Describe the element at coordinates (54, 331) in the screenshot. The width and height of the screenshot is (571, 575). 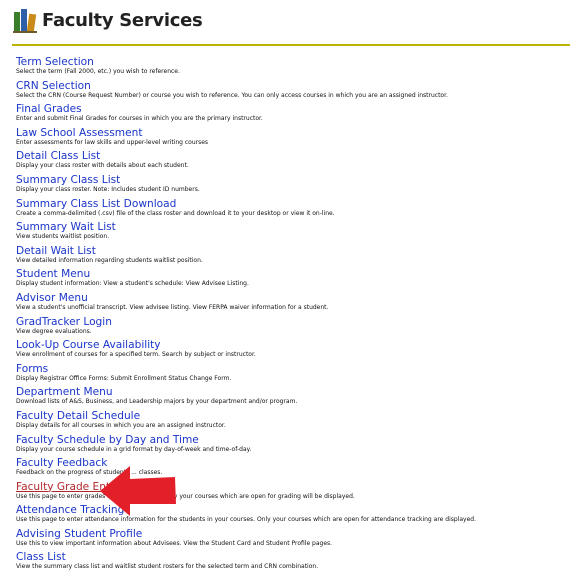
I see `menu-item-description: View degree evaluations.` at that location.